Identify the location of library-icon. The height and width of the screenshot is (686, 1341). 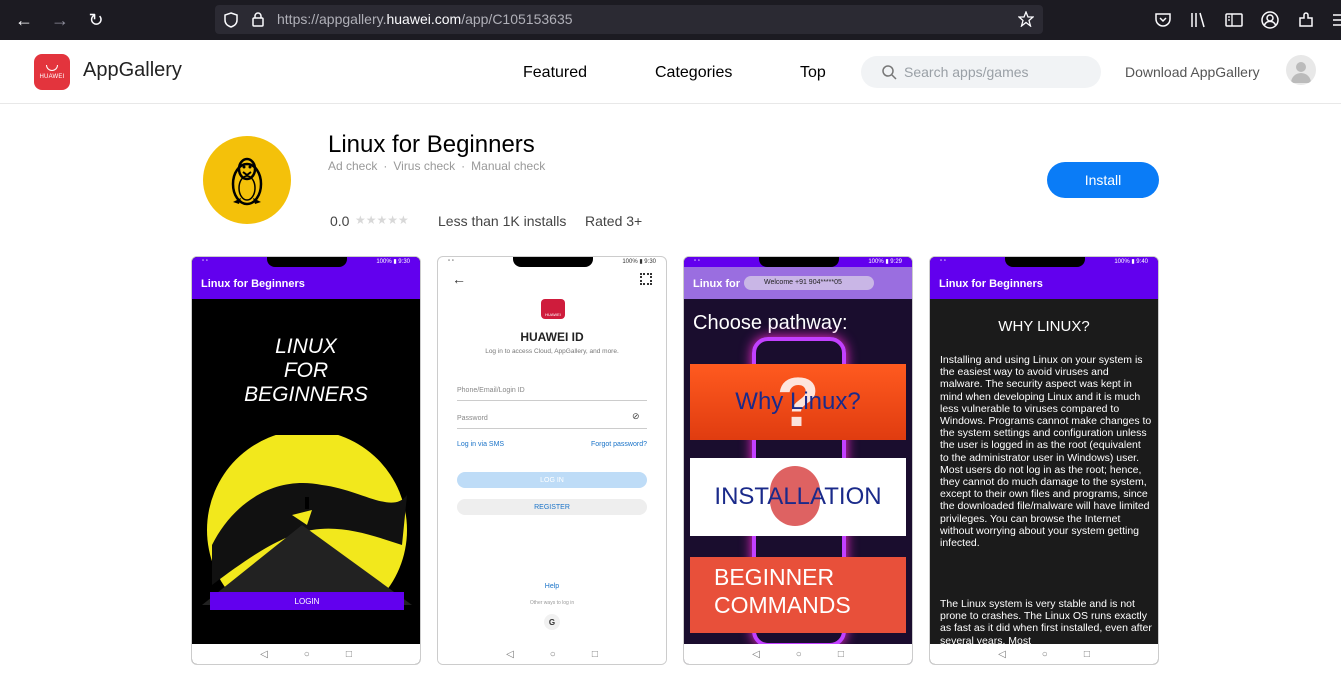
(1198, 20).